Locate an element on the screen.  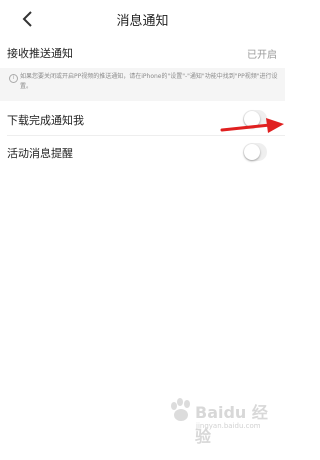
page-title: 消息通知 is located at coordinates (142, 21).